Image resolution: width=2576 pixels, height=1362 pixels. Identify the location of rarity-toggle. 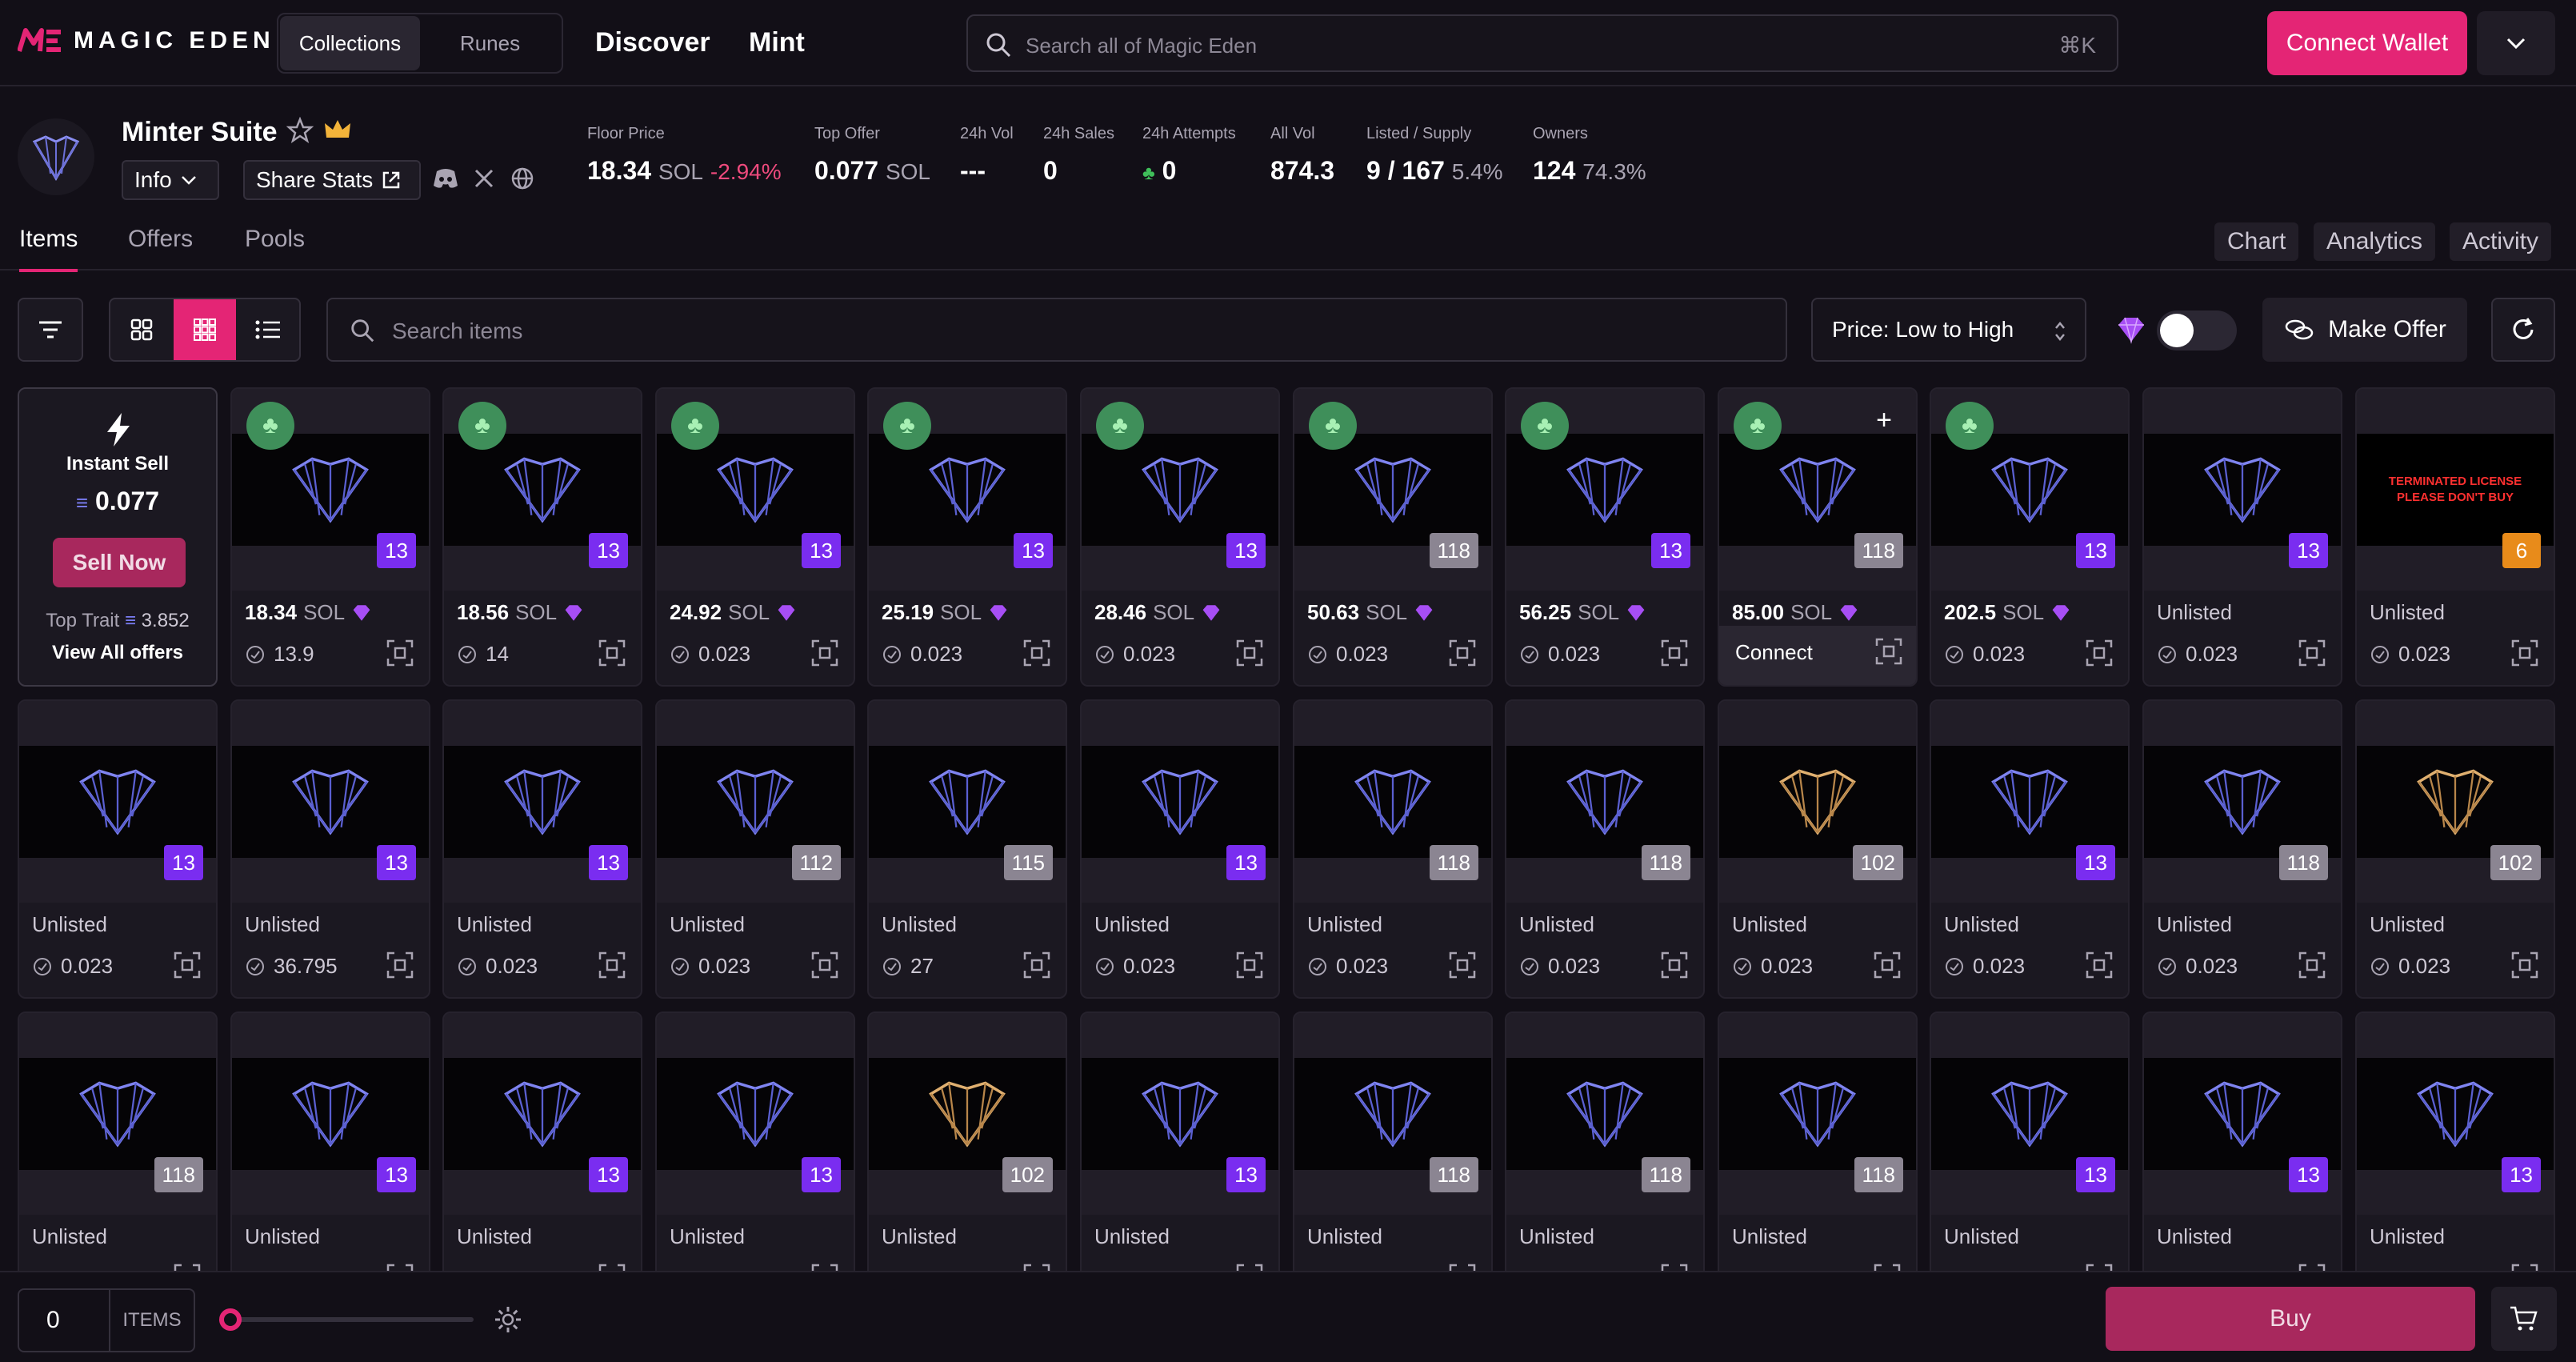
(2197, 330).